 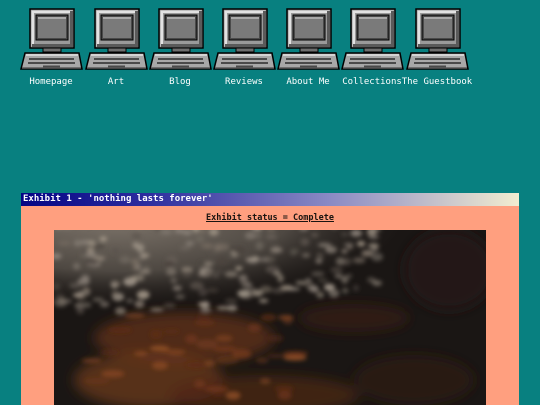 I want to click on nav-label-guestbook: The Guestbook, so click(x=437, y=82).